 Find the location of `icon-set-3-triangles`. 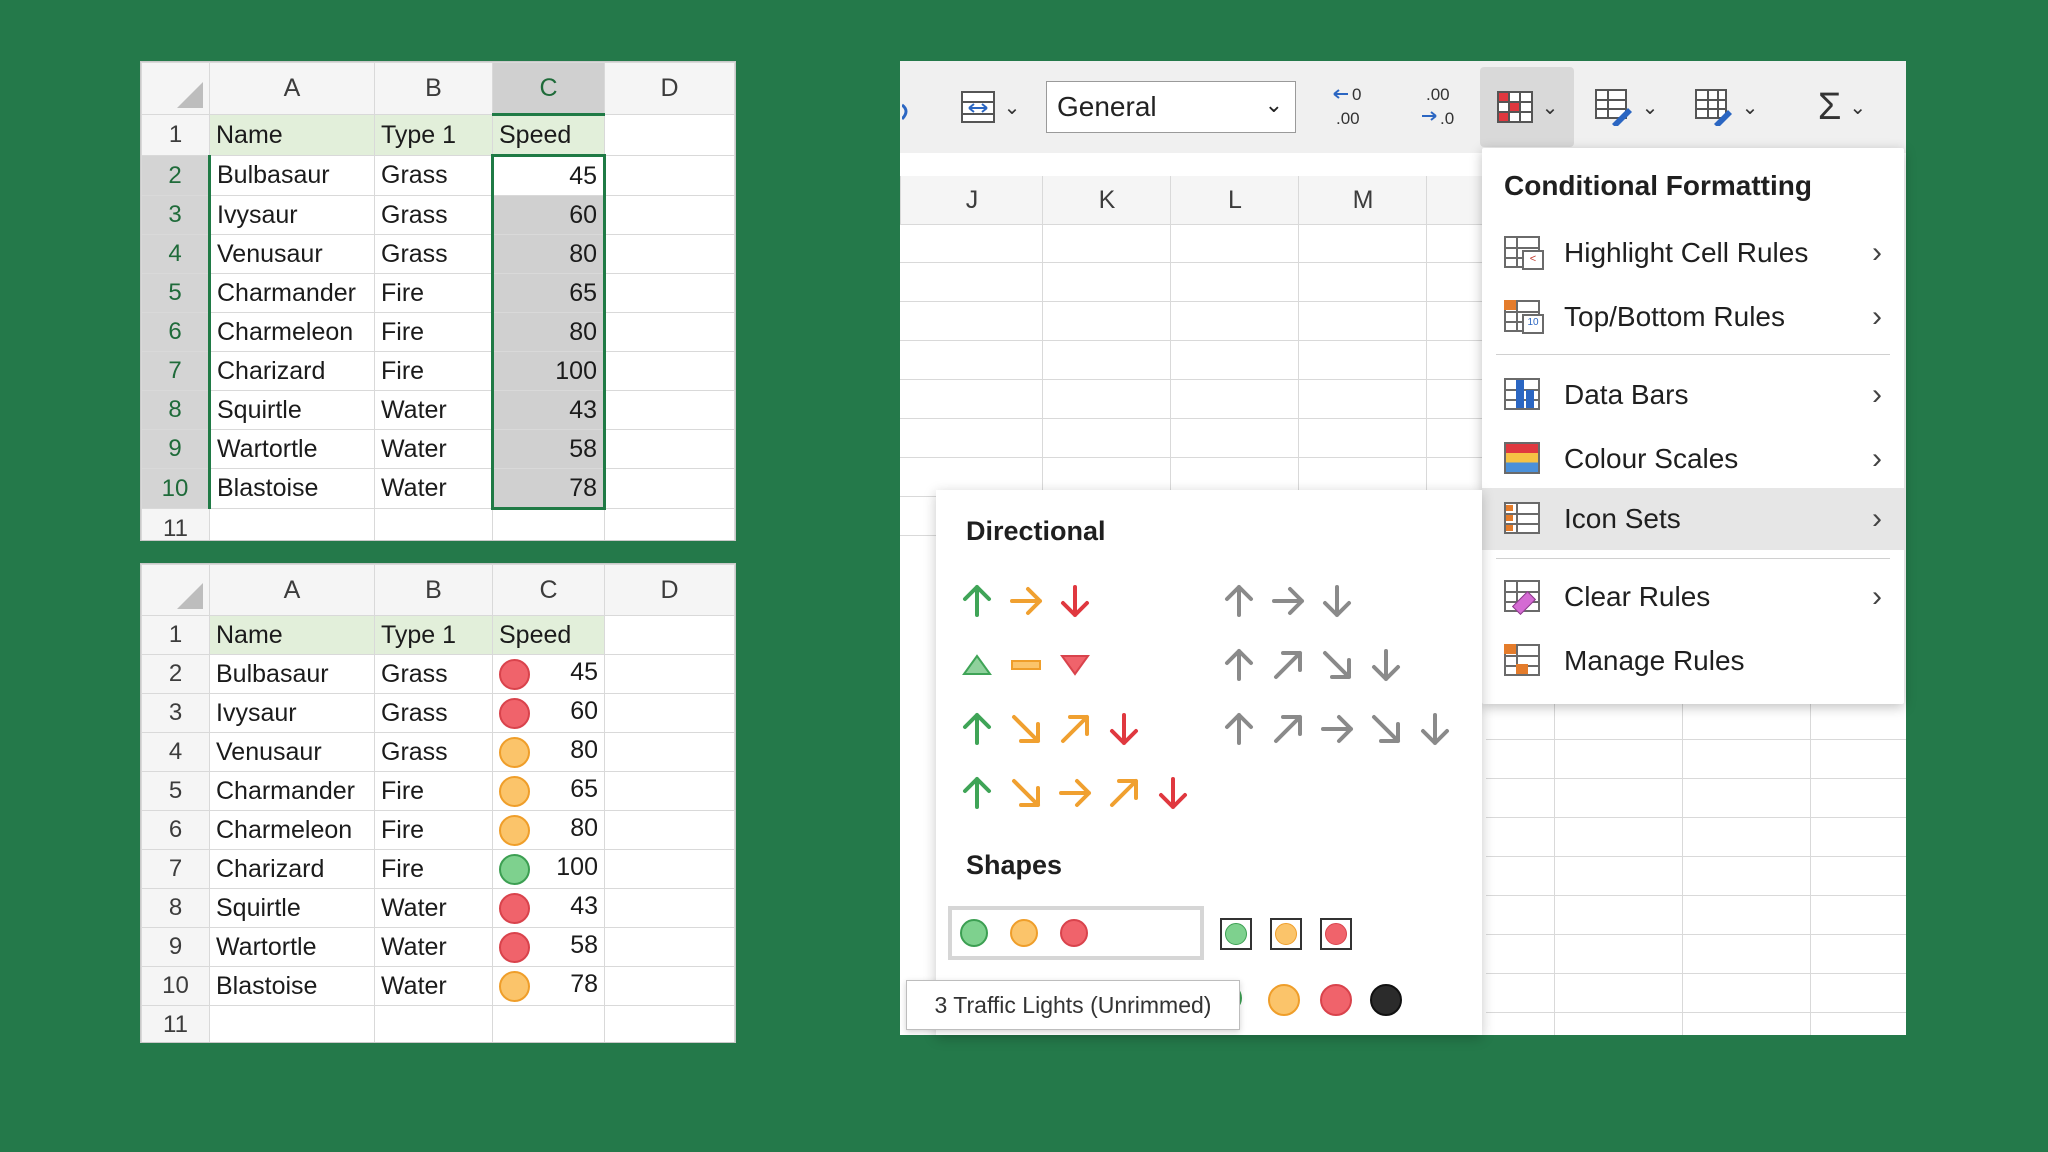

icon-set-3-triangles is located at coordinates (1033, 665).